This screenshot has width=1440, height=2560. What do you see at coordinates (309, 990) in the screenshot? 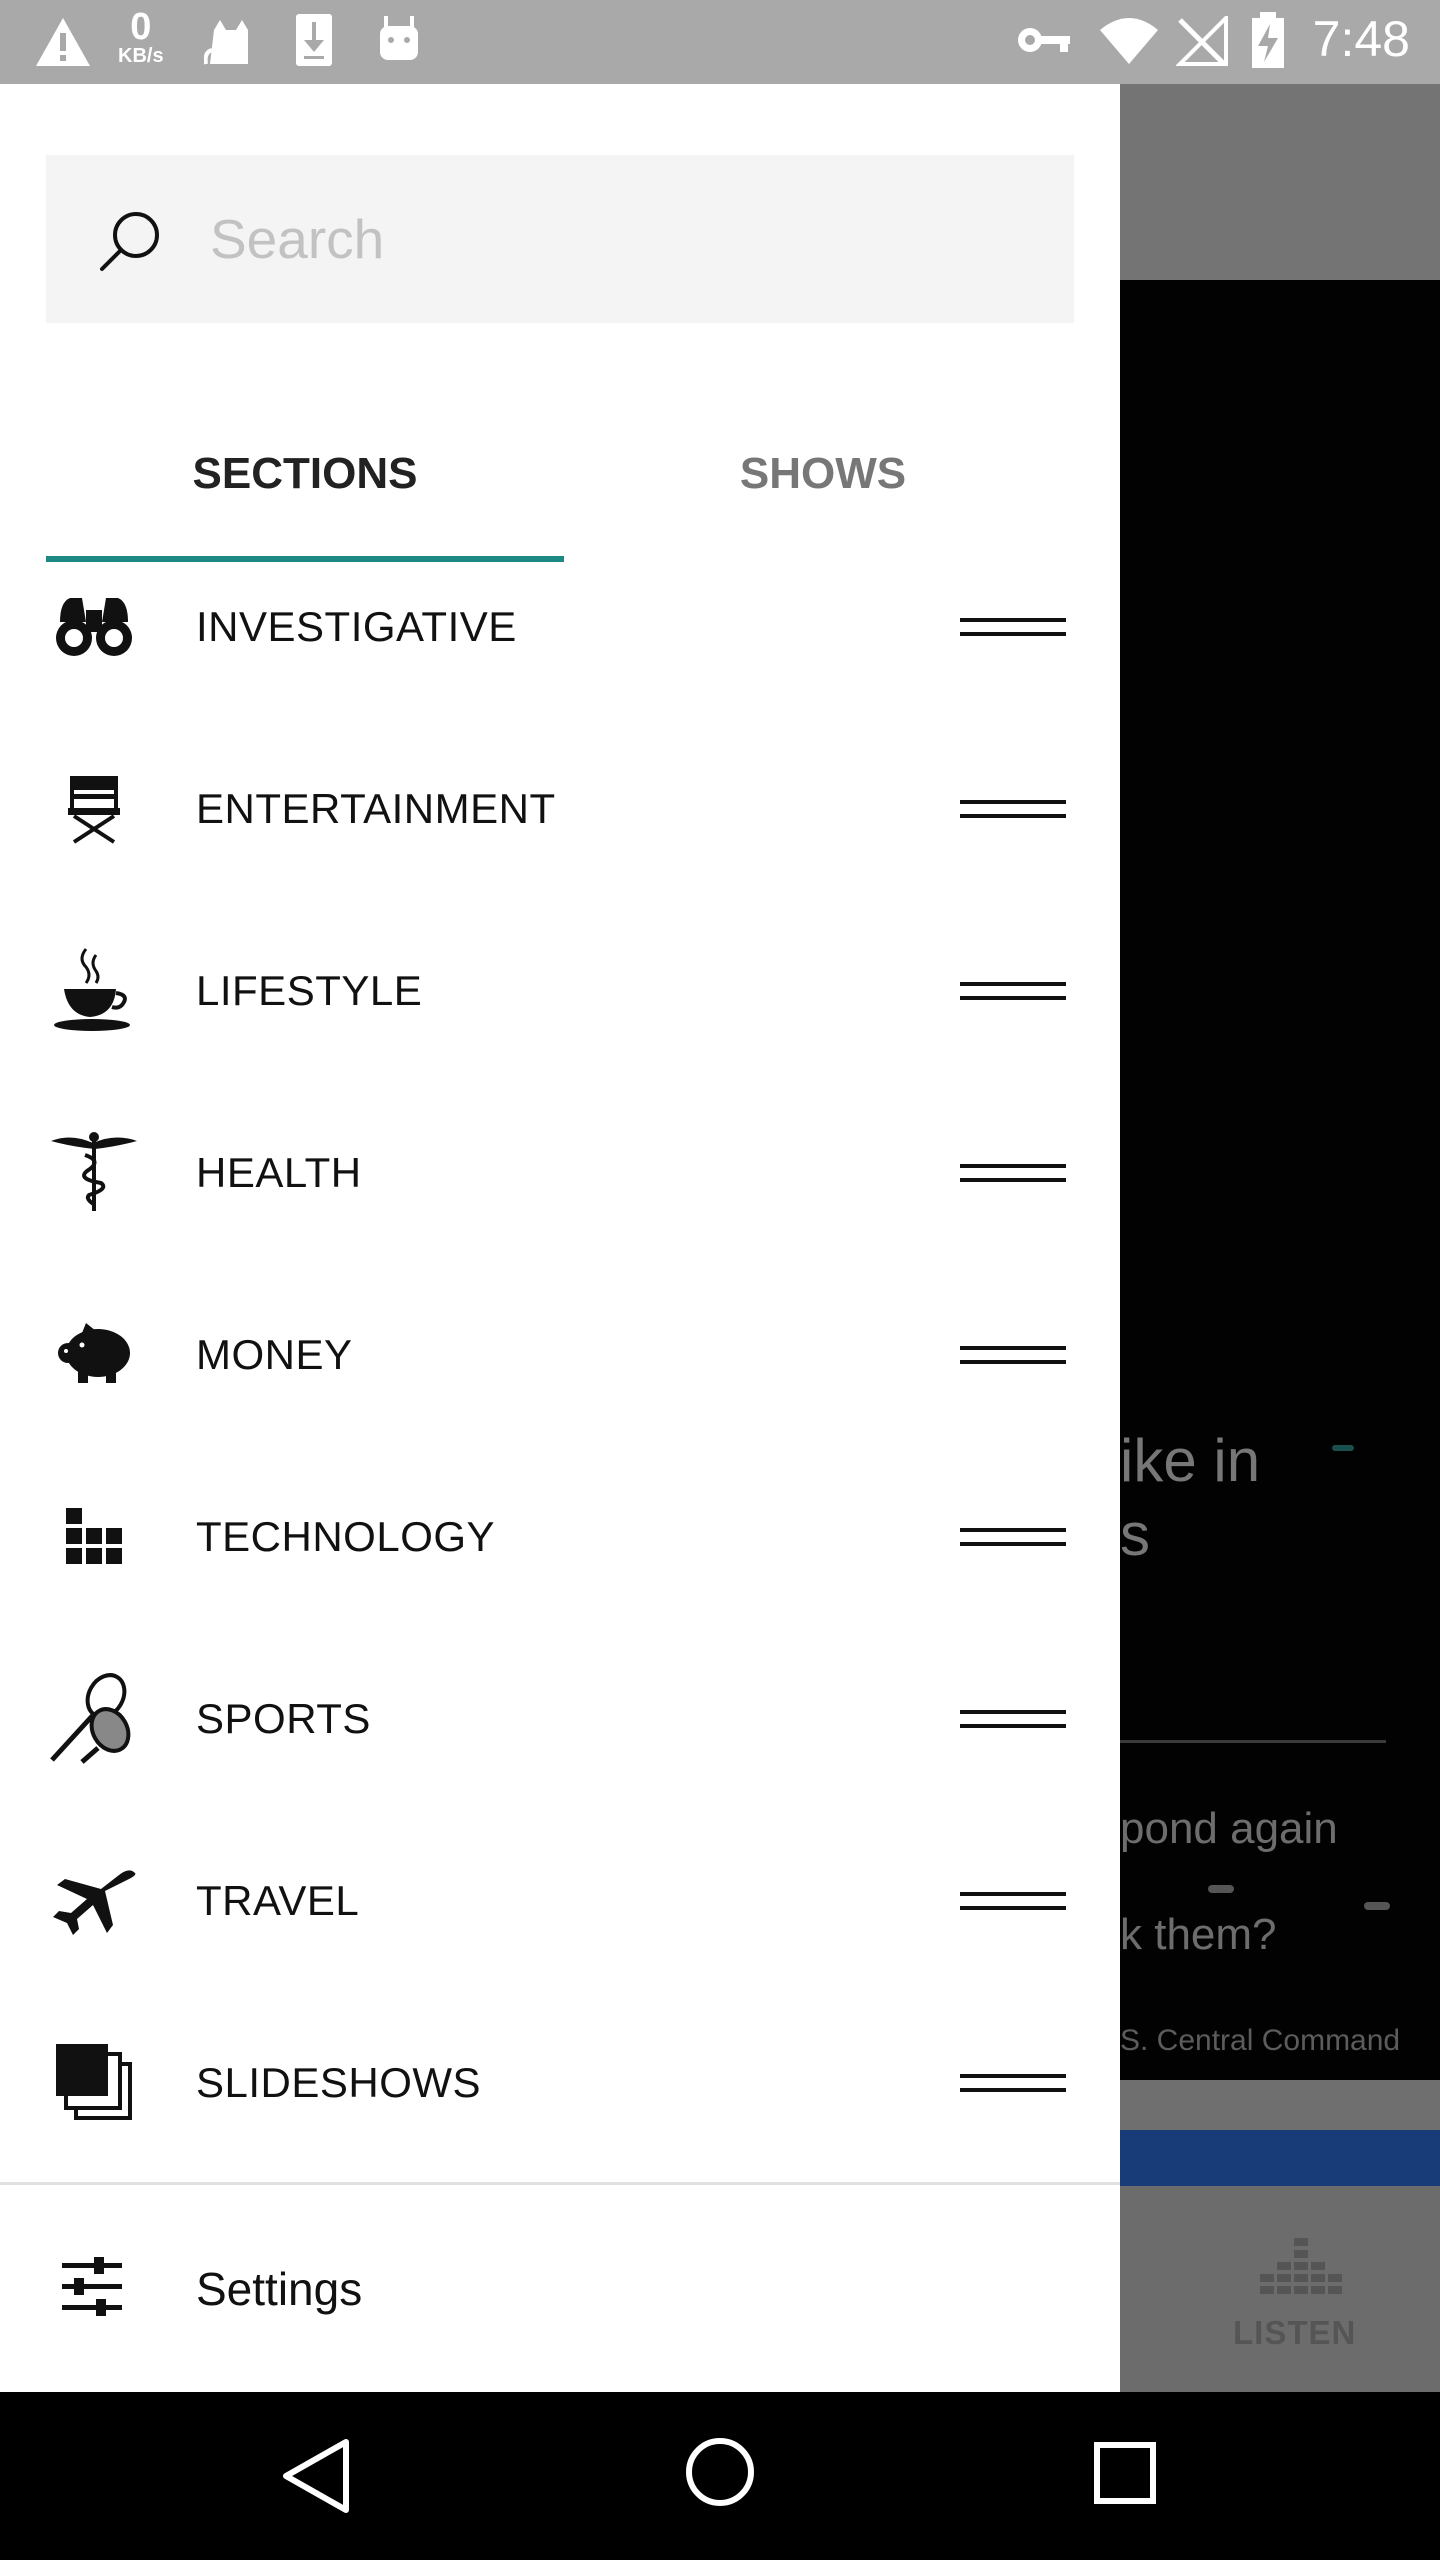
I see `section-label: LIFESTYLE` at bounding box center [309, 990].